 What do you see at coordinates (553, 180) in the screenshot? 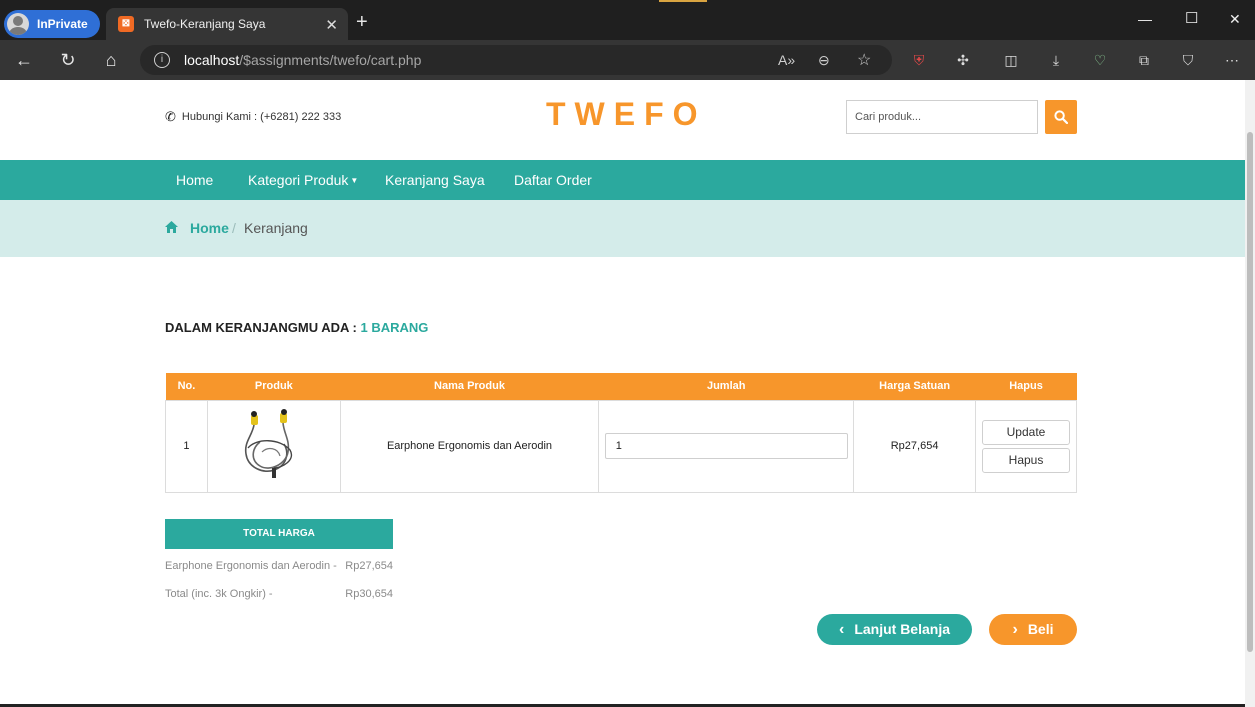
I see `nav-daftar-order: Daftar Order` at bounding box center [553, 180].